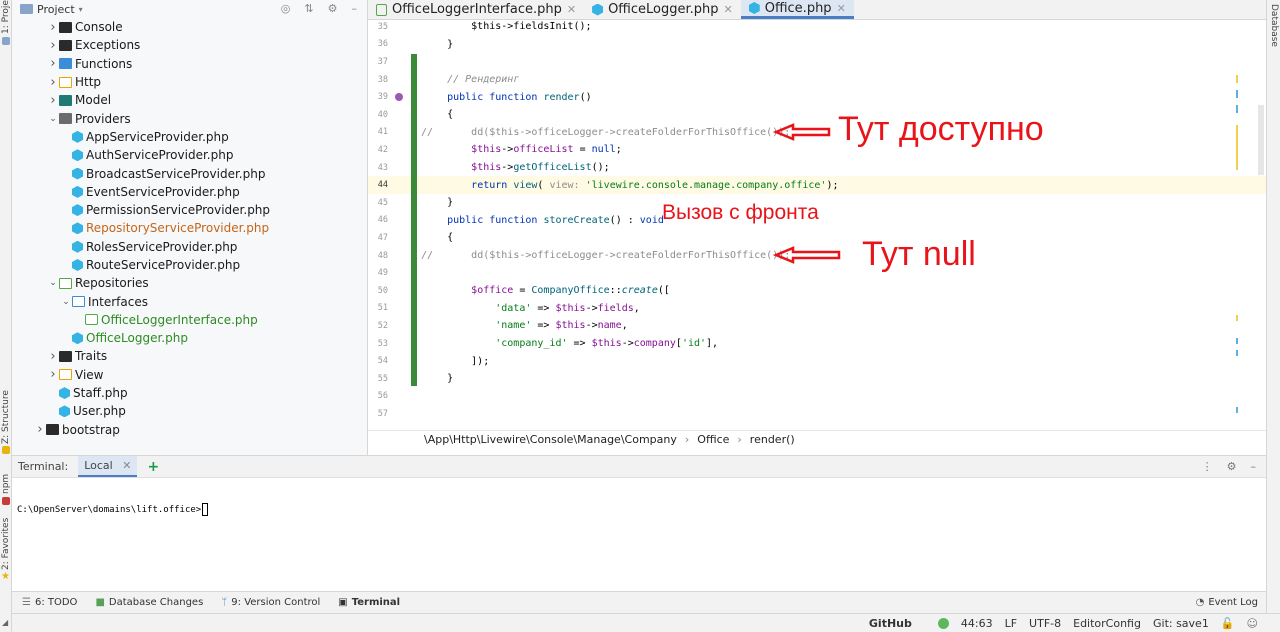  I want to click on breadcrumb-class: Office, so click(713, 439).